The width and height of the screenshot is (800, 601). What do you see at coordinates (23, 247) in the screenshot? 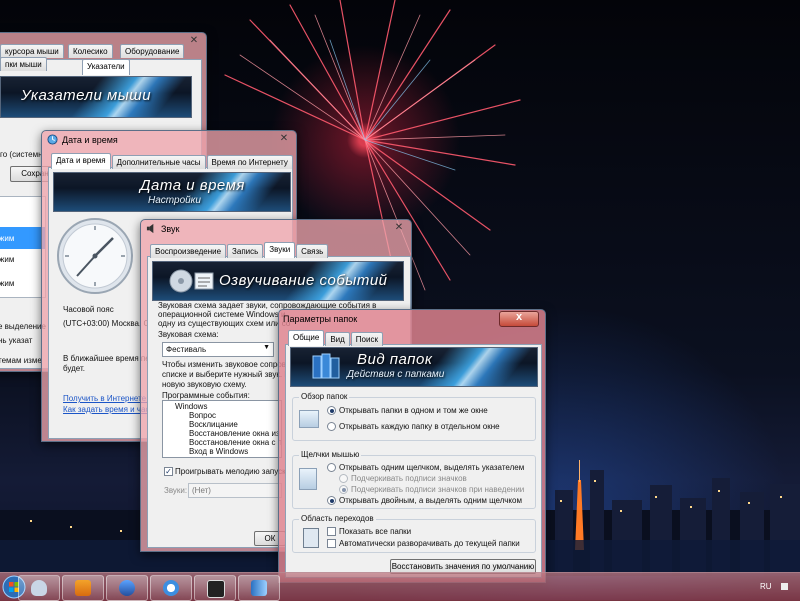
I see `pointer-list: жим жим жим` at bounding box center [23, 247].